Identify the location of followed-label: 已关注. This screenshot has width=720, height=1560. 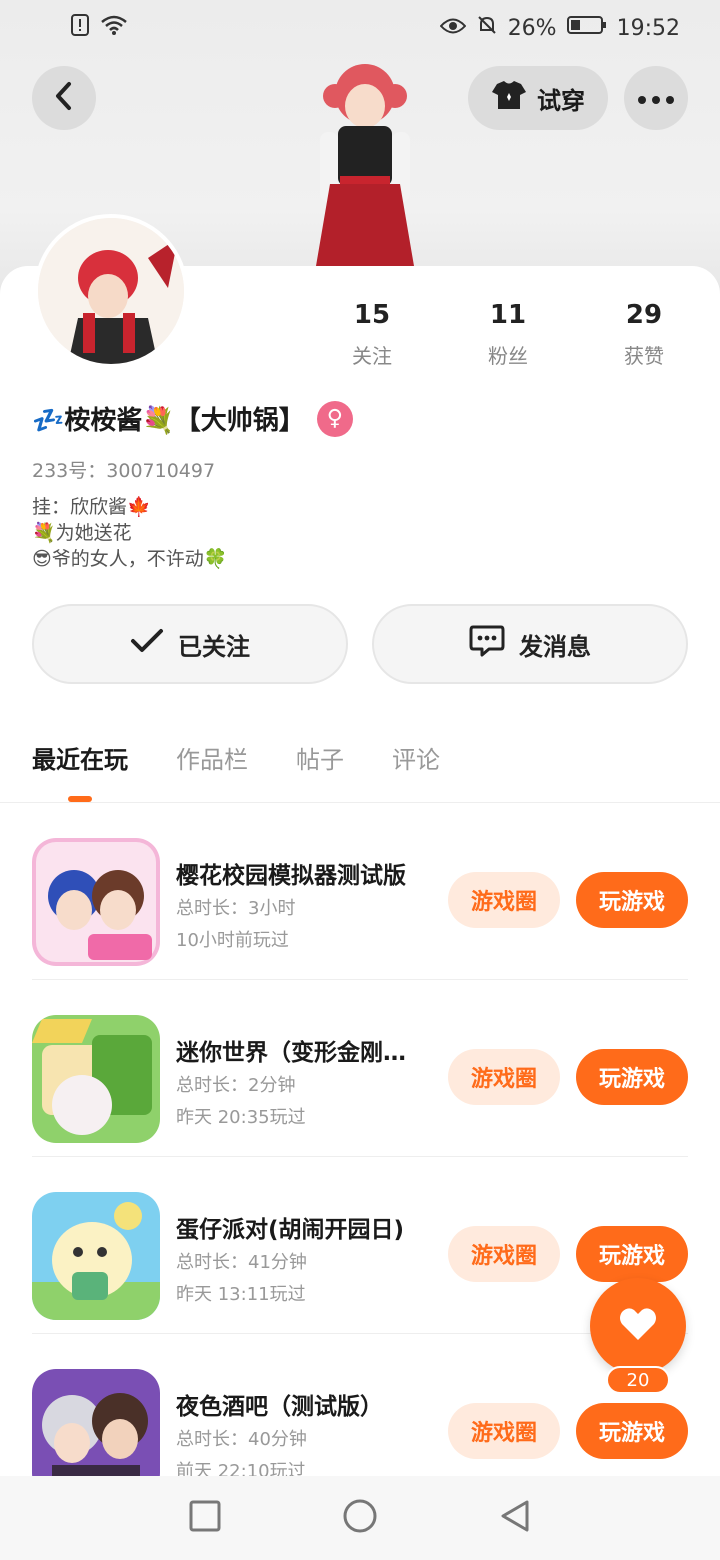
(214, 646).